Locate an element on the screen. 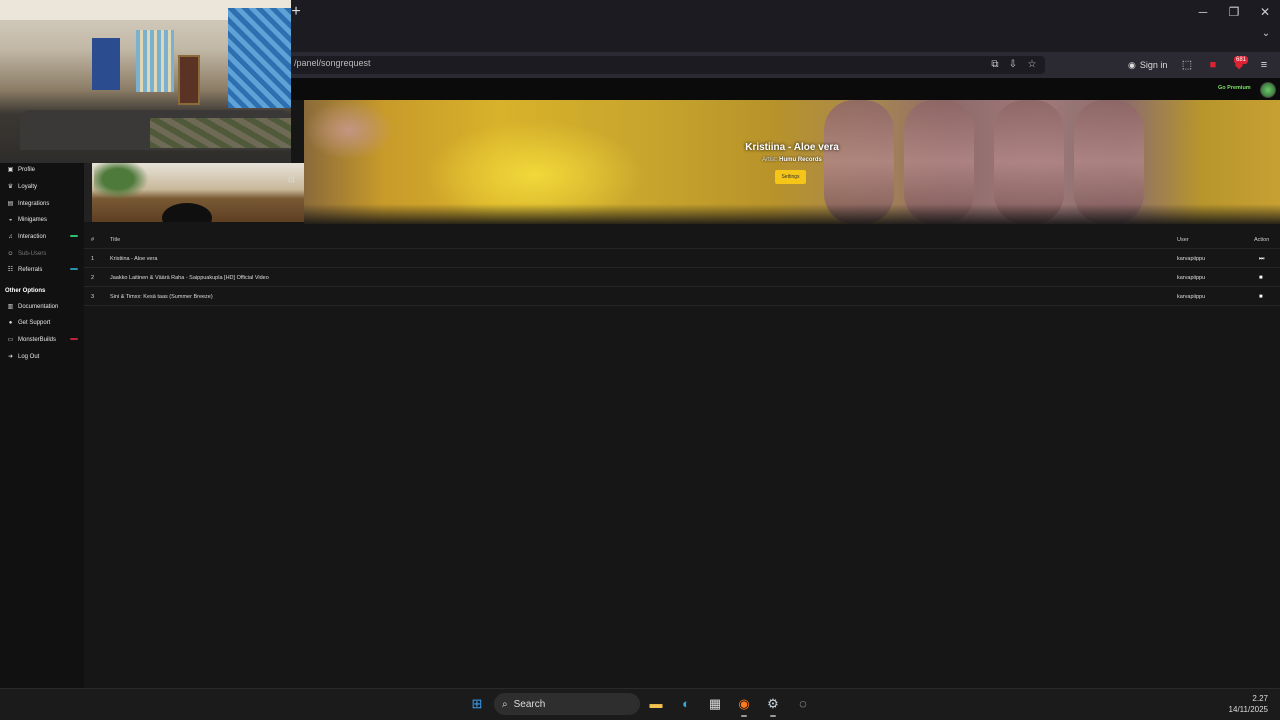 This screenshot has width=1280, height=720. url-text: /panel/songrequest is located at coordinates (332, 63).